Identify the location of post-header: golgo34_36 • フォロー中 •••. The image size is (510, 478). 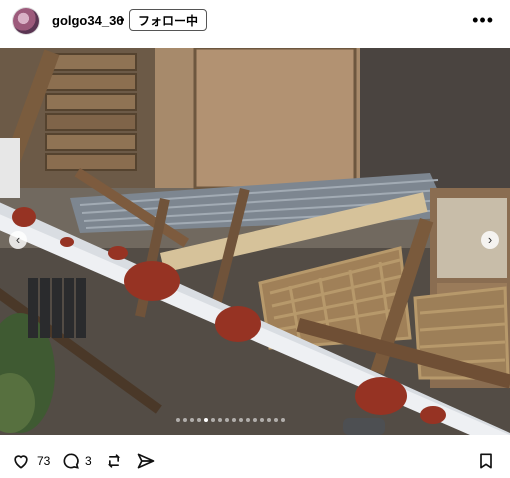
(255, 22).